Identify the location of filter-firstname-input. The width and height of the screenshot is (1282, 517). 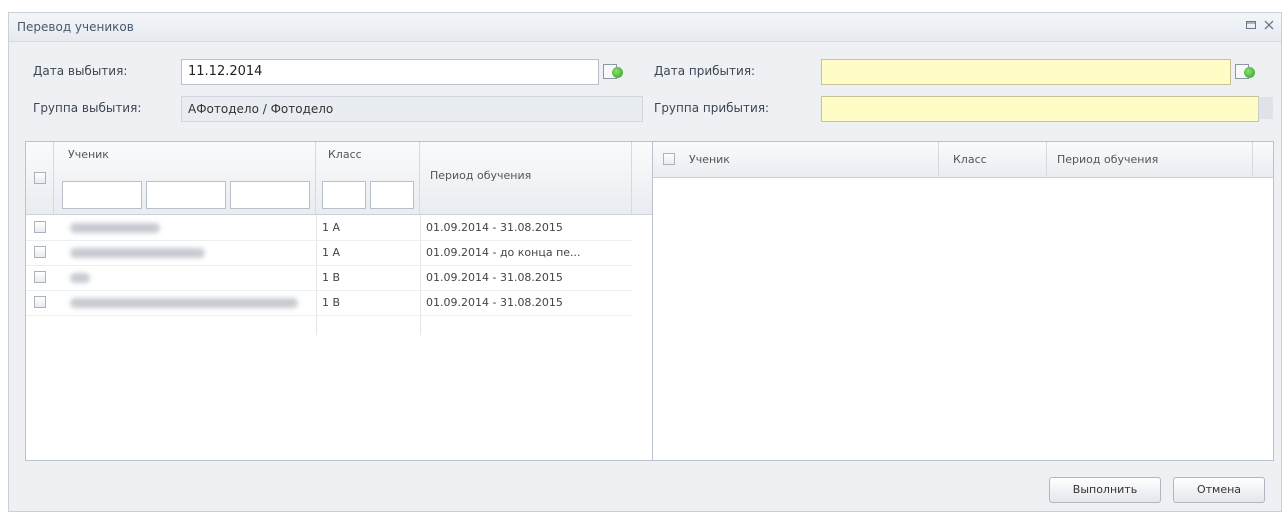
(186, 195).